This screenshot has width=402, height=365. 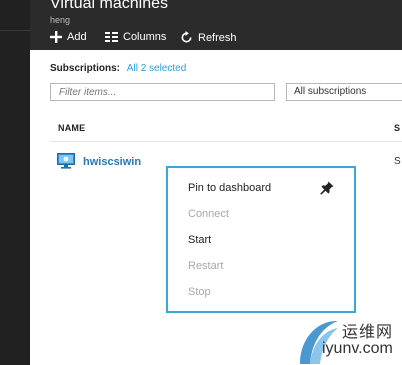 What do you see at coordinates (145, 37) in the screenshot?
I see `columns-label: Columns` at bounding box center [145, 37].